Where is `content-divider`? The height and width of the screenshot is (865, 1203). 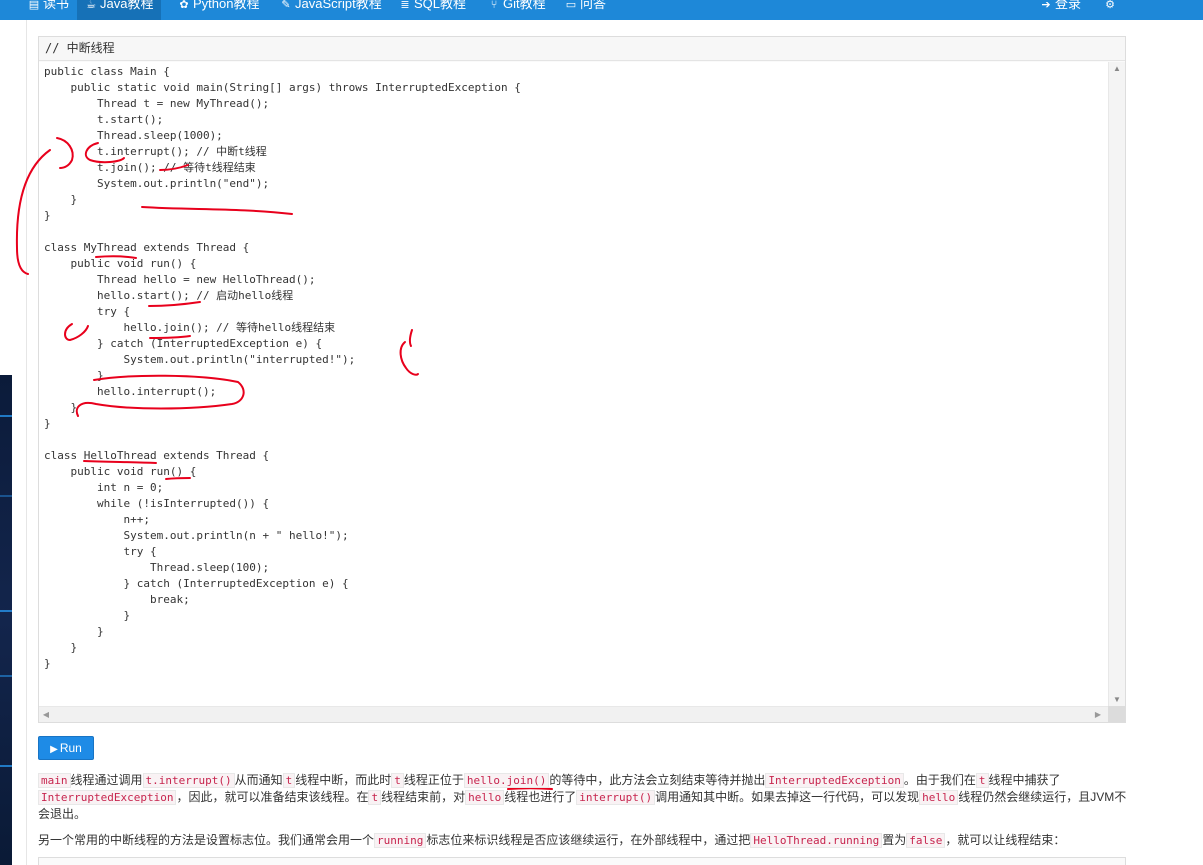
content-divider is located at coordinates (26, 442).